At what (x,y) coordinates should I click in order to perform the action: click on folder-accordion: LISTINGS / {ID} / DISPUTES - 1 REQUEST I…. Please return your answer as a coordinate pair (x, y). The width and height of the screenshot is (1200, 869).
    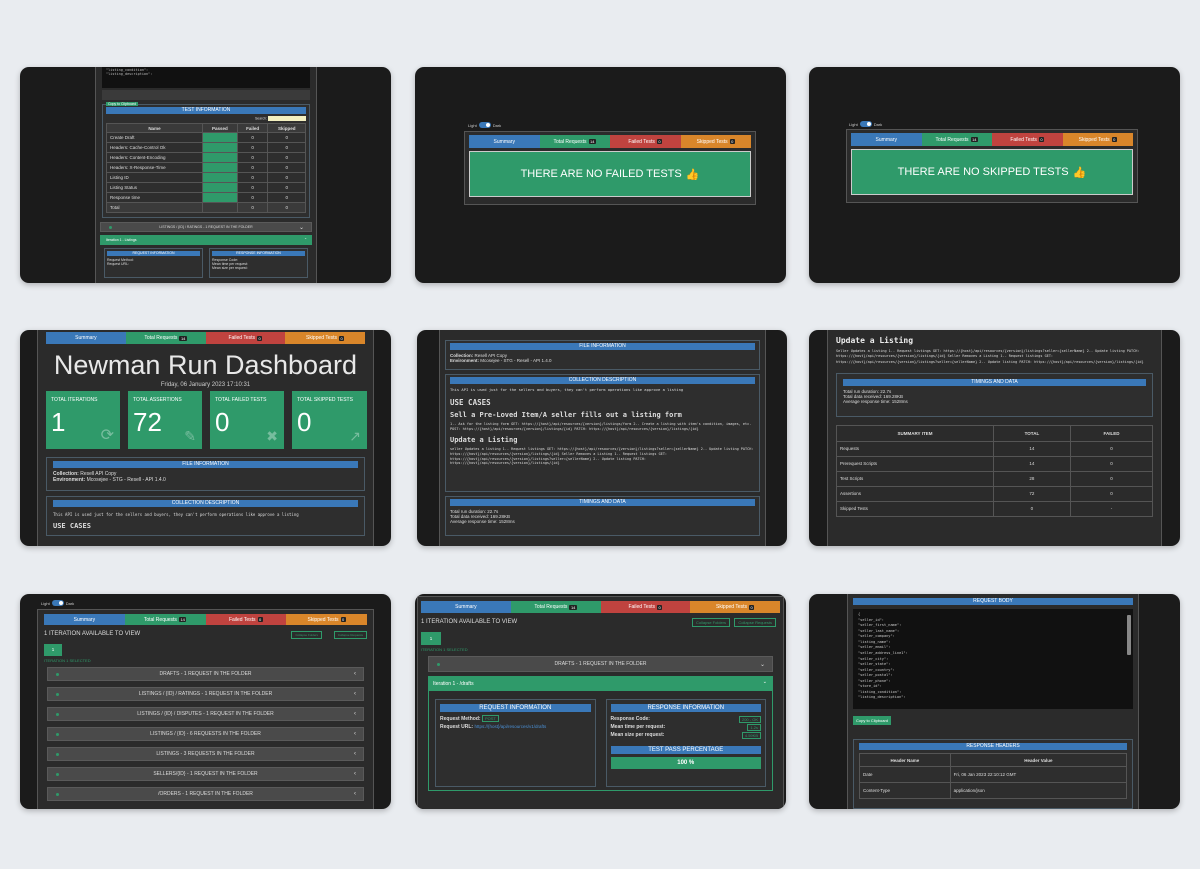
    Looking at the image, I should click on (205, 714).